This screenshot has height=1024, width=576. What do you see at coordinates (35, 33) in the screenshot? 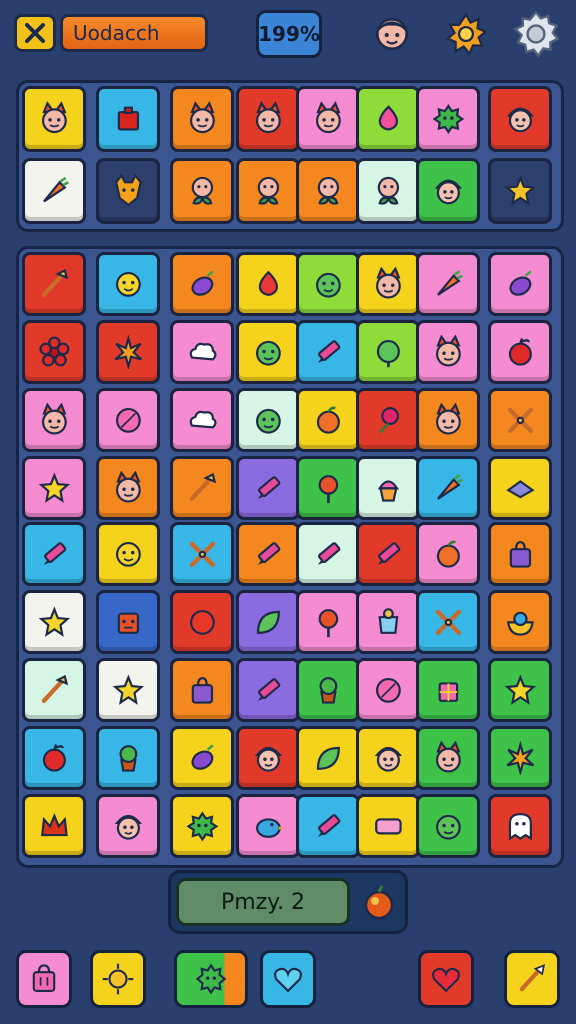
I see `close-button` at bounding box center [35, 33].